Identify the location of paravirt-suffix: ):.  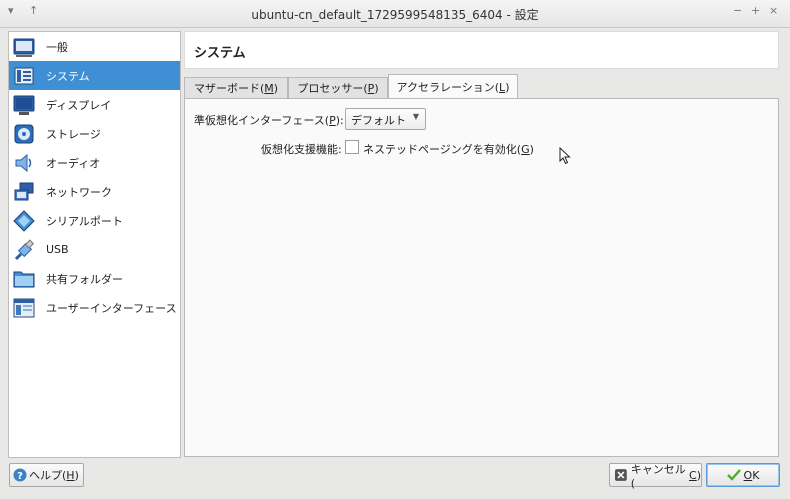
(339, 120).